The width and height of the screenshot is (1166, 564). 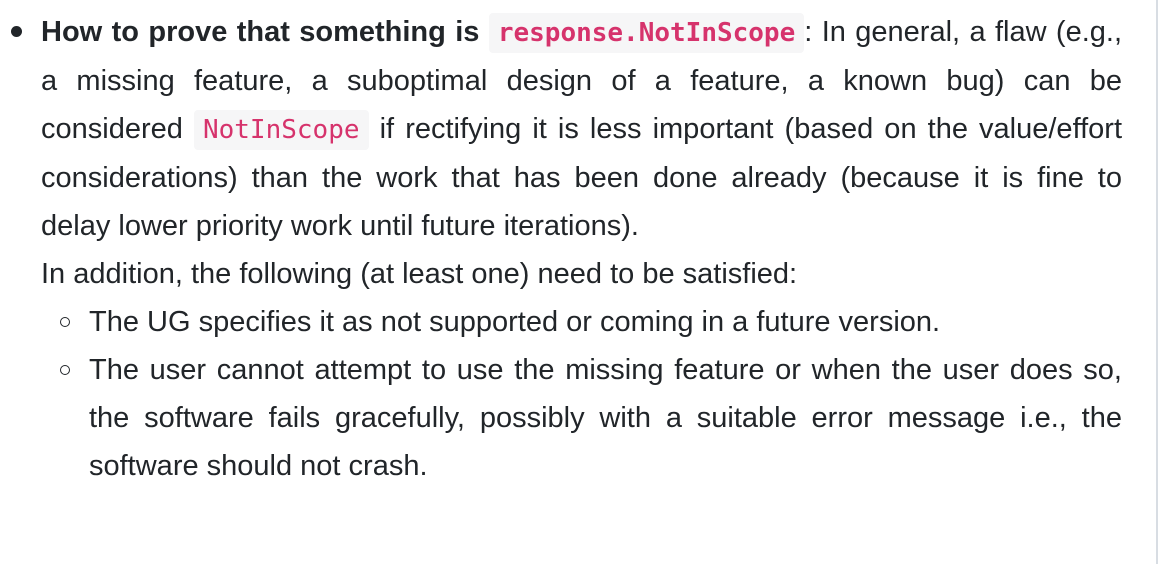 I want to click on item-lead-text: How to prove that something is, so click(x=260, y=32).